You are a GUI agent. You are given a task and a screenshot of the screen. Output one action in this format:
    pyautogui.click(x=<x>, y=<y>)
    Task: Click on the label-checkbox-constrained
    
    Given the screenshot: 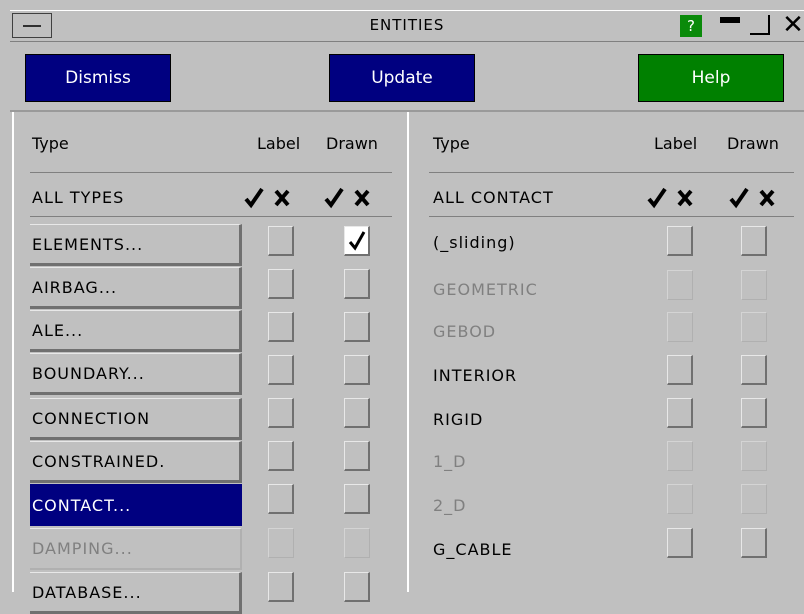 What is the action you would take?
    pyautogui.click(x=281, y=456)
    